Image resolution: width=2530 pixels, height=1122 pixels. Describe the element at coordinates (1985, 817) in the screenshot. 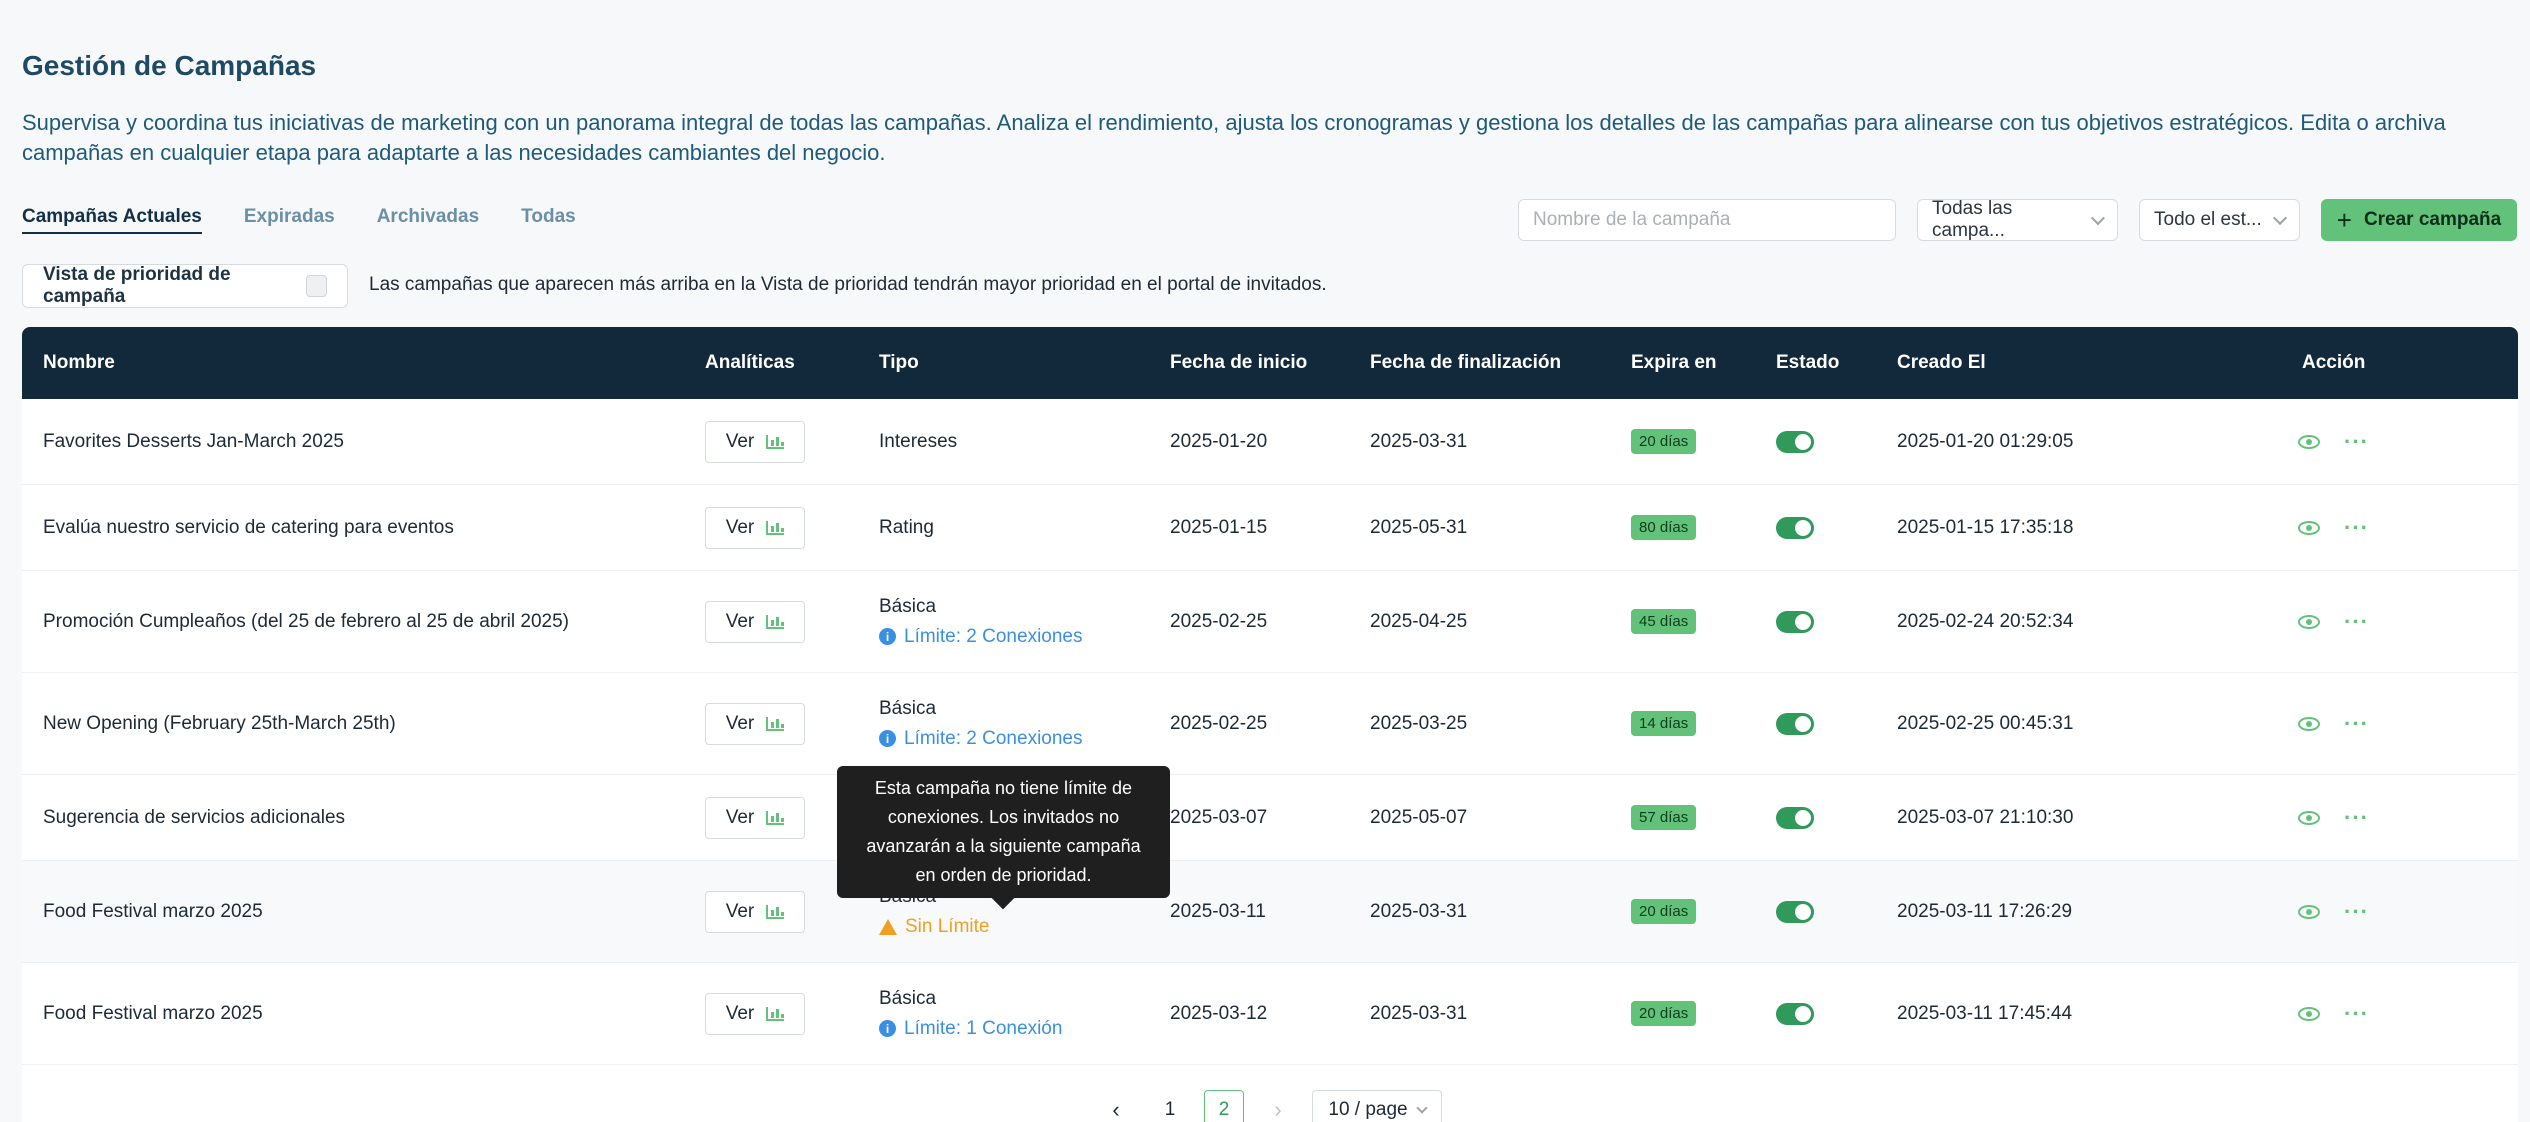

I see `created-at: 2025-03-07 21:10:30` at that location.